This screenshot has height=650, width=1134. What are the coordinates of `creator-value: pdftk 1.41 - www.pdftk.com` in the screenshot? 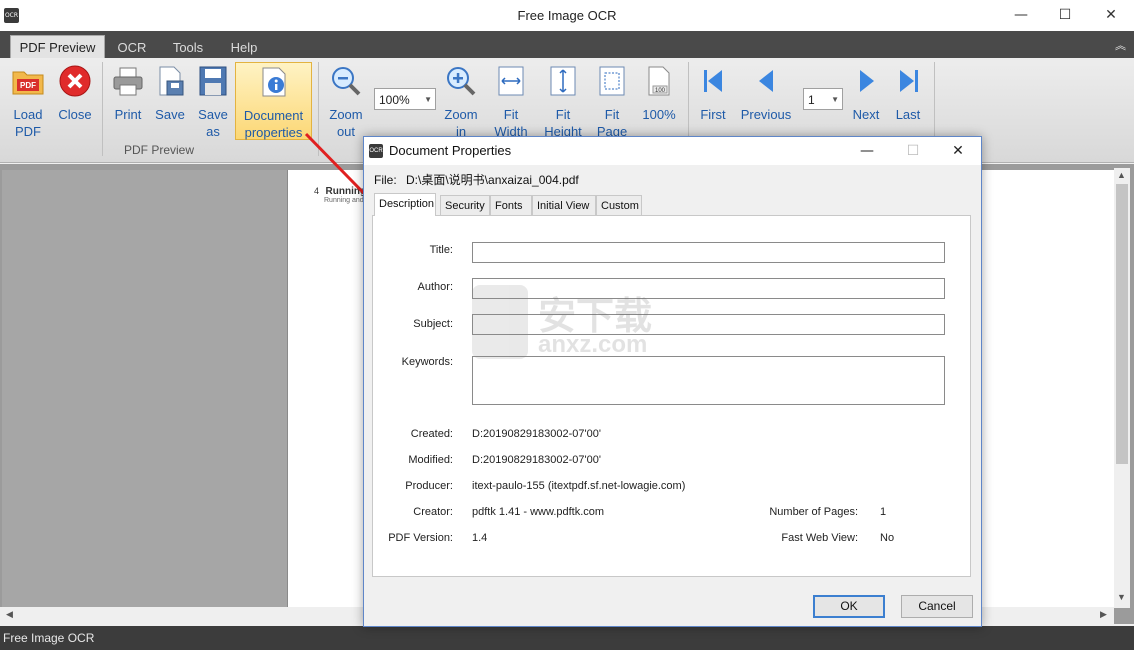 It's located at (538, 512).